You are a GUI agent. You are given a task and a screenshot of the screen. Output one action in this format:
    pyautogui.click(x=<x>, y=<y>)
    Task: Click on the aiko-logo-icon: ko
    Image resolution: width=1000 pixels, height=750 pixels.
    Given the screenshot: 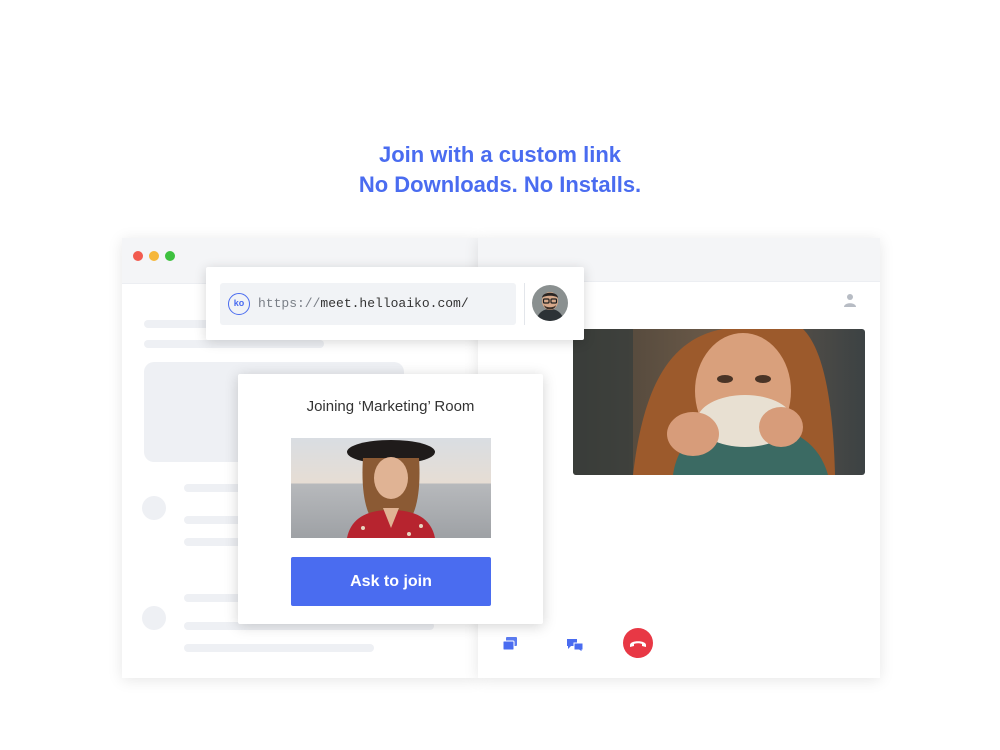 What is the action you would take?
    pyautogui.click(x=239, y=304)
    